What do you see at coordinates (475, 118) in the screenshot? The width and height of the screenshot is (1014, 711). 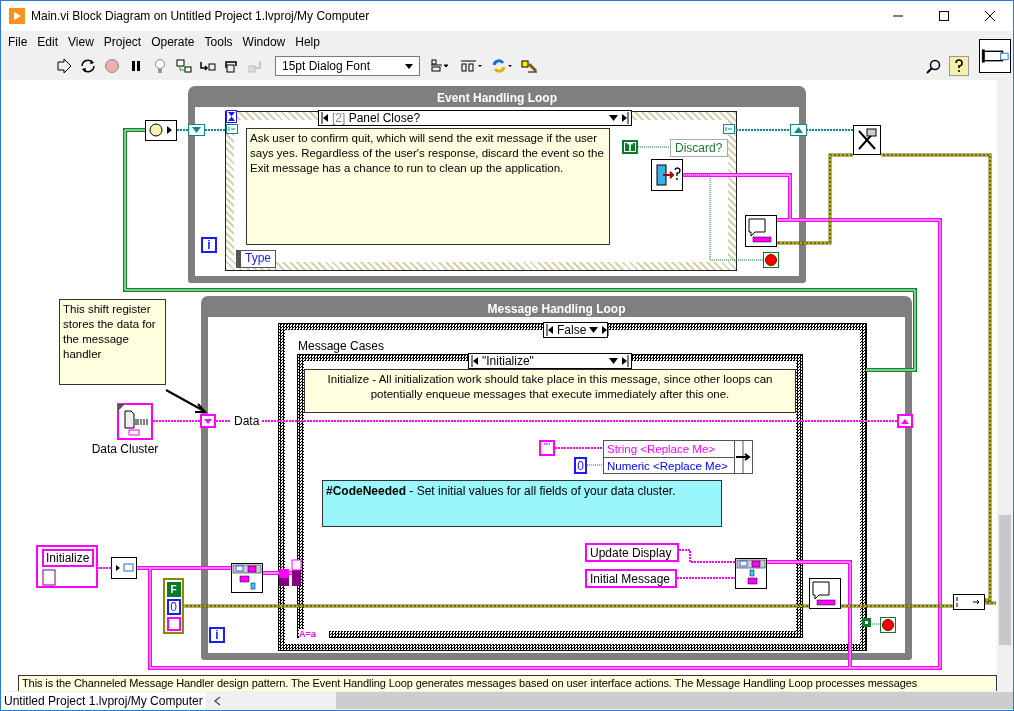 I see `event-case-selector: [2] Panel Close?` at bounding box center [475, 118].